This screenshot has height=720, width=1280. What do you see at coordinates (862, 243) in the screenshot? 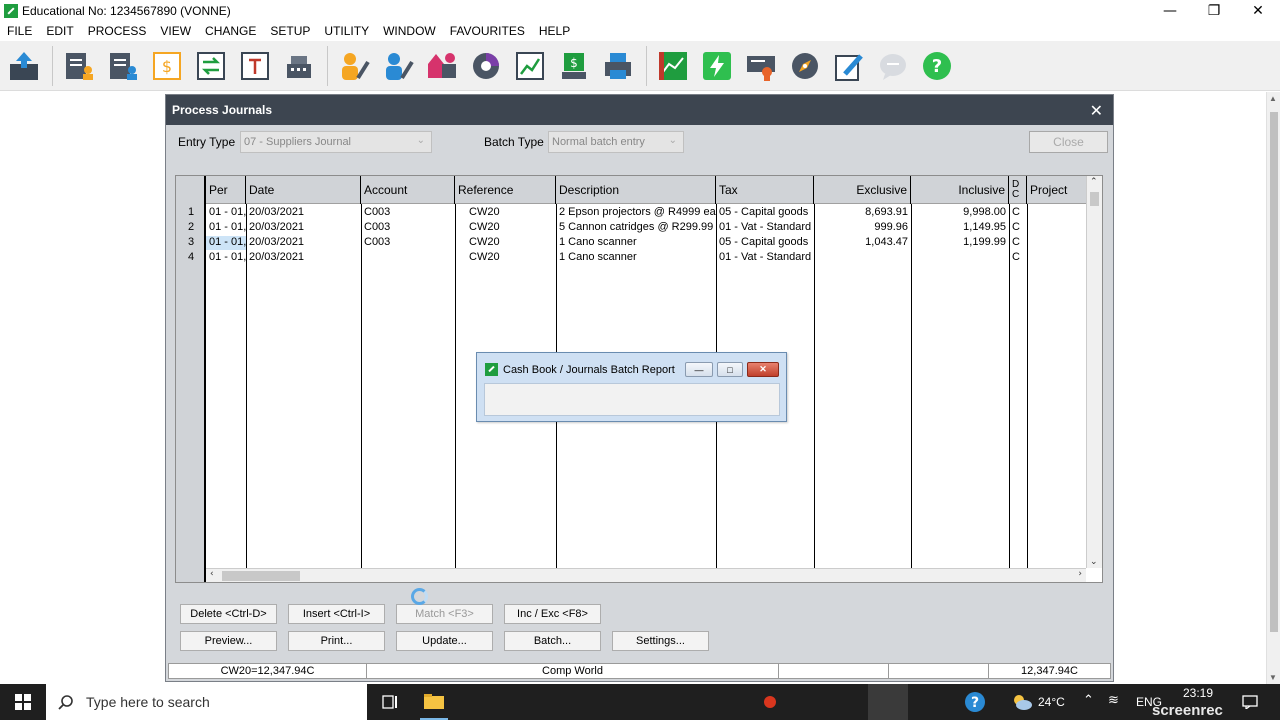
I see `cell-exclusive: 1,043.47` at bounding box center [862, 243].